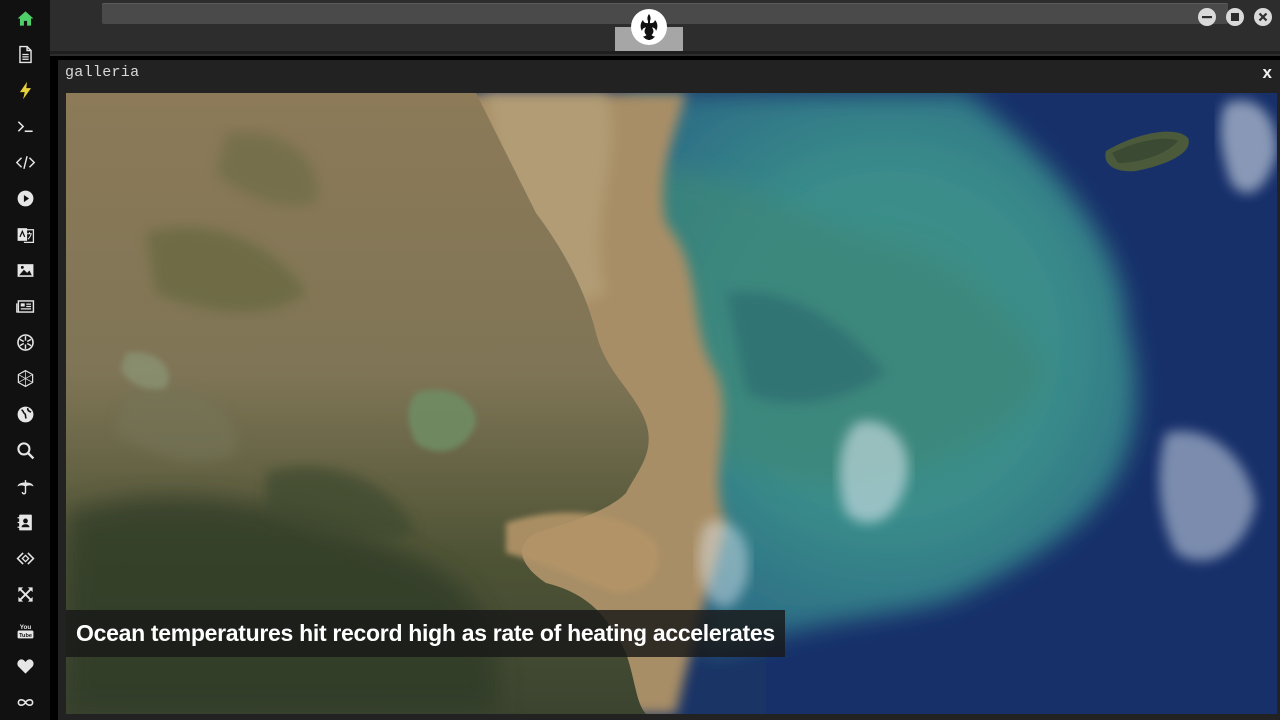 The width and height of the screenshot is (1280, 720). Describe the element at coordinates (25, 450) in the screenshot. I see `search-icon` at that location.